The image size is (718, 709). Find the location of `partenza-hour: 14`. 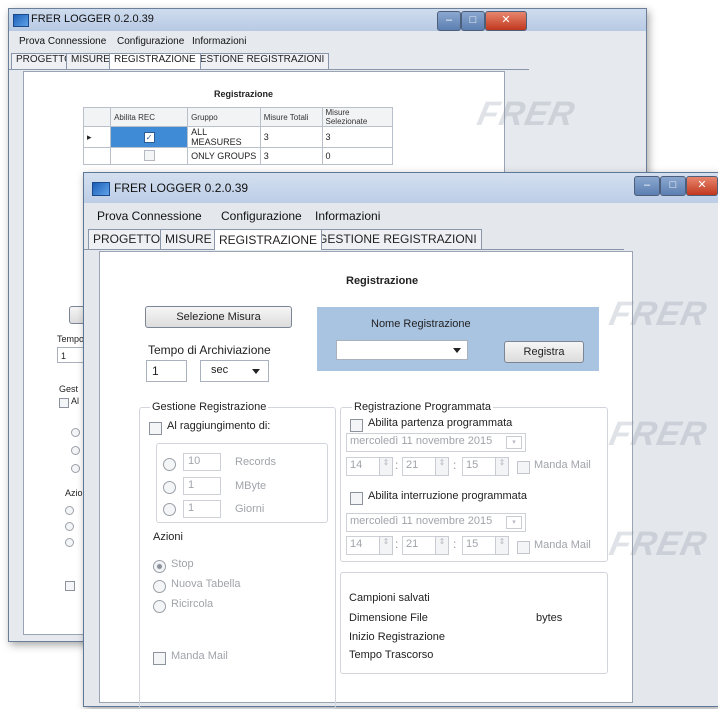

partenza-hour: 14 is located at coordinates (363, 466).